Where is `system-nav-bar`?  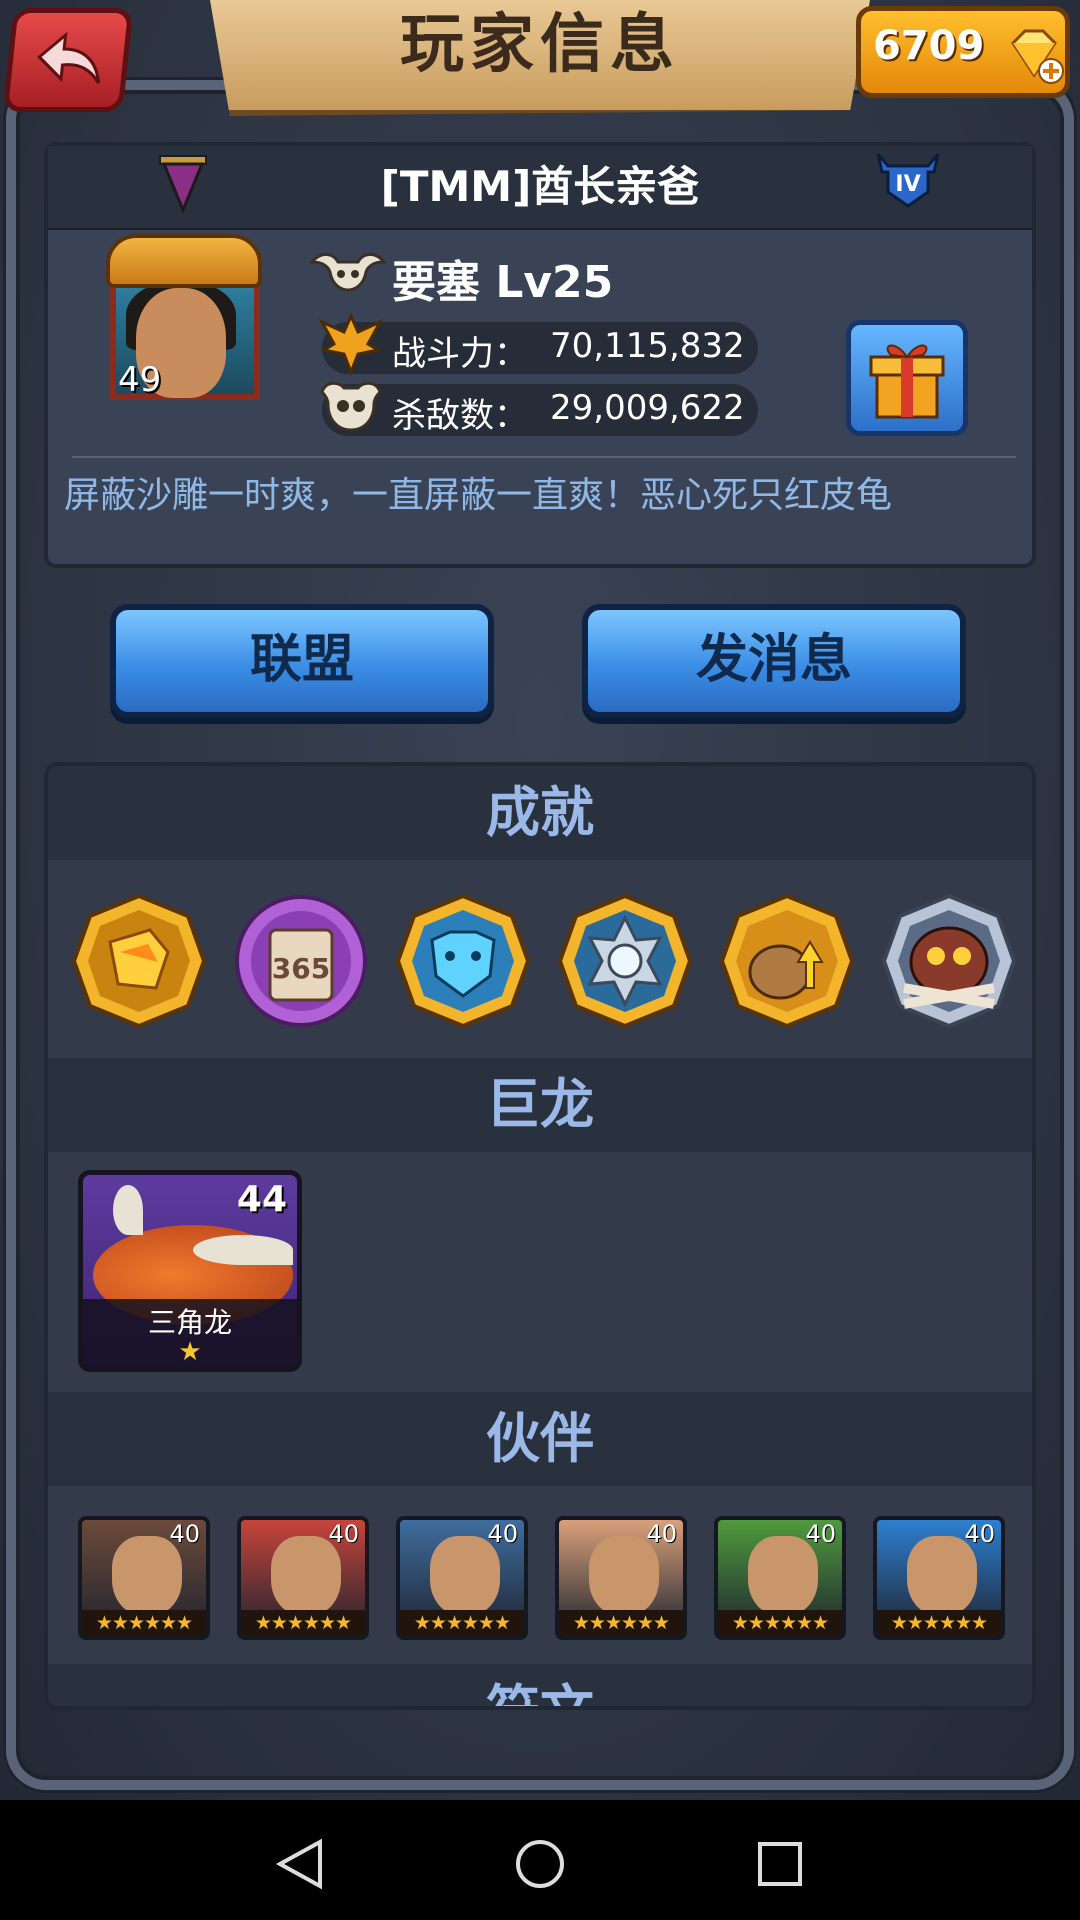 system-nav-bar is located at coordinates (540, 1860).